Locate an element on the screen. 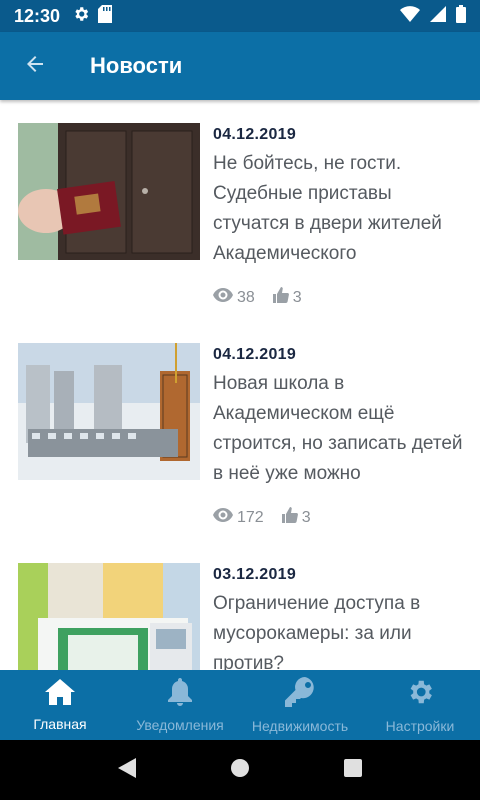 This screenshot has width=480, height=800. sd-card-icon is located at coordinates (105, 16).